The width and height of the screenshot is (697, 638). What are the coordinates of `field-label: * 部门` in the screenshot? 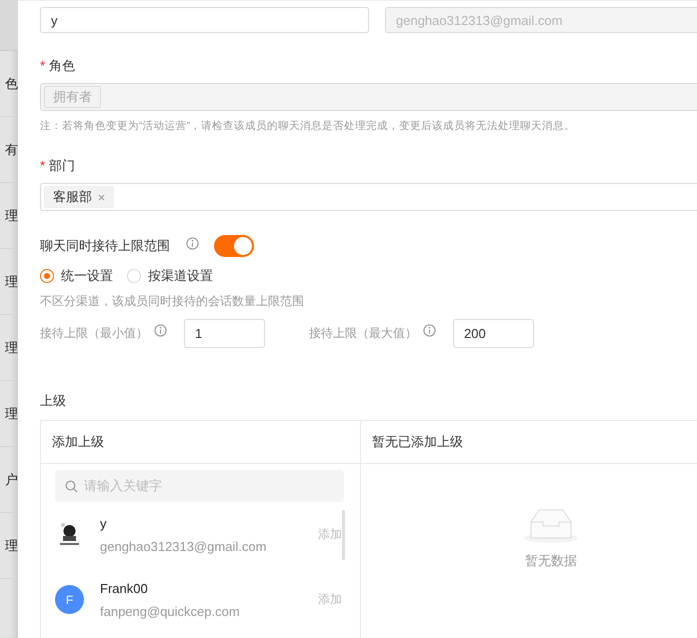 It's located at (58, 166).